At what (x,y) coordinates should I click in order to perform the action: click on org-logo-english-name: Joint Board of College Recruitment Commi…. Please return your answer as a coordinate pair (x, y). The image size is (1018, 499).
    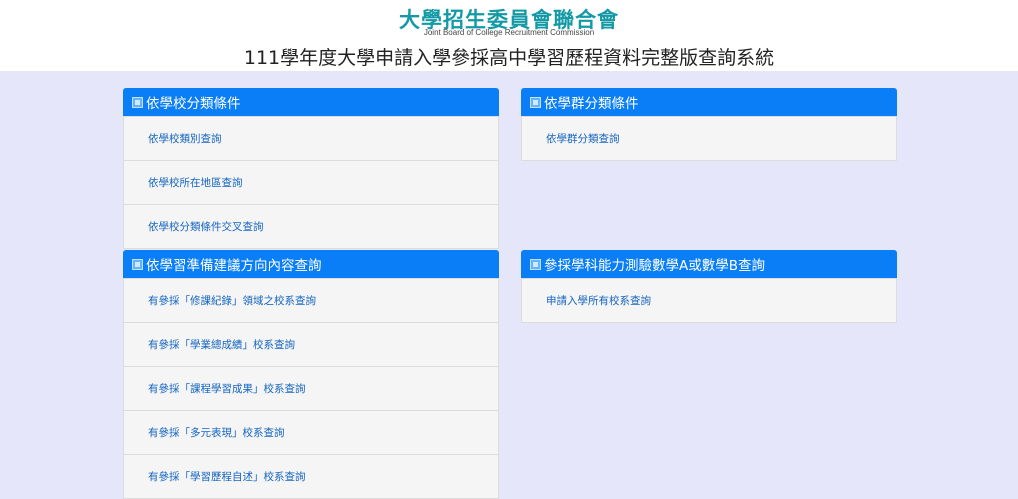
    Looking at the image, I should click on (509, 32).